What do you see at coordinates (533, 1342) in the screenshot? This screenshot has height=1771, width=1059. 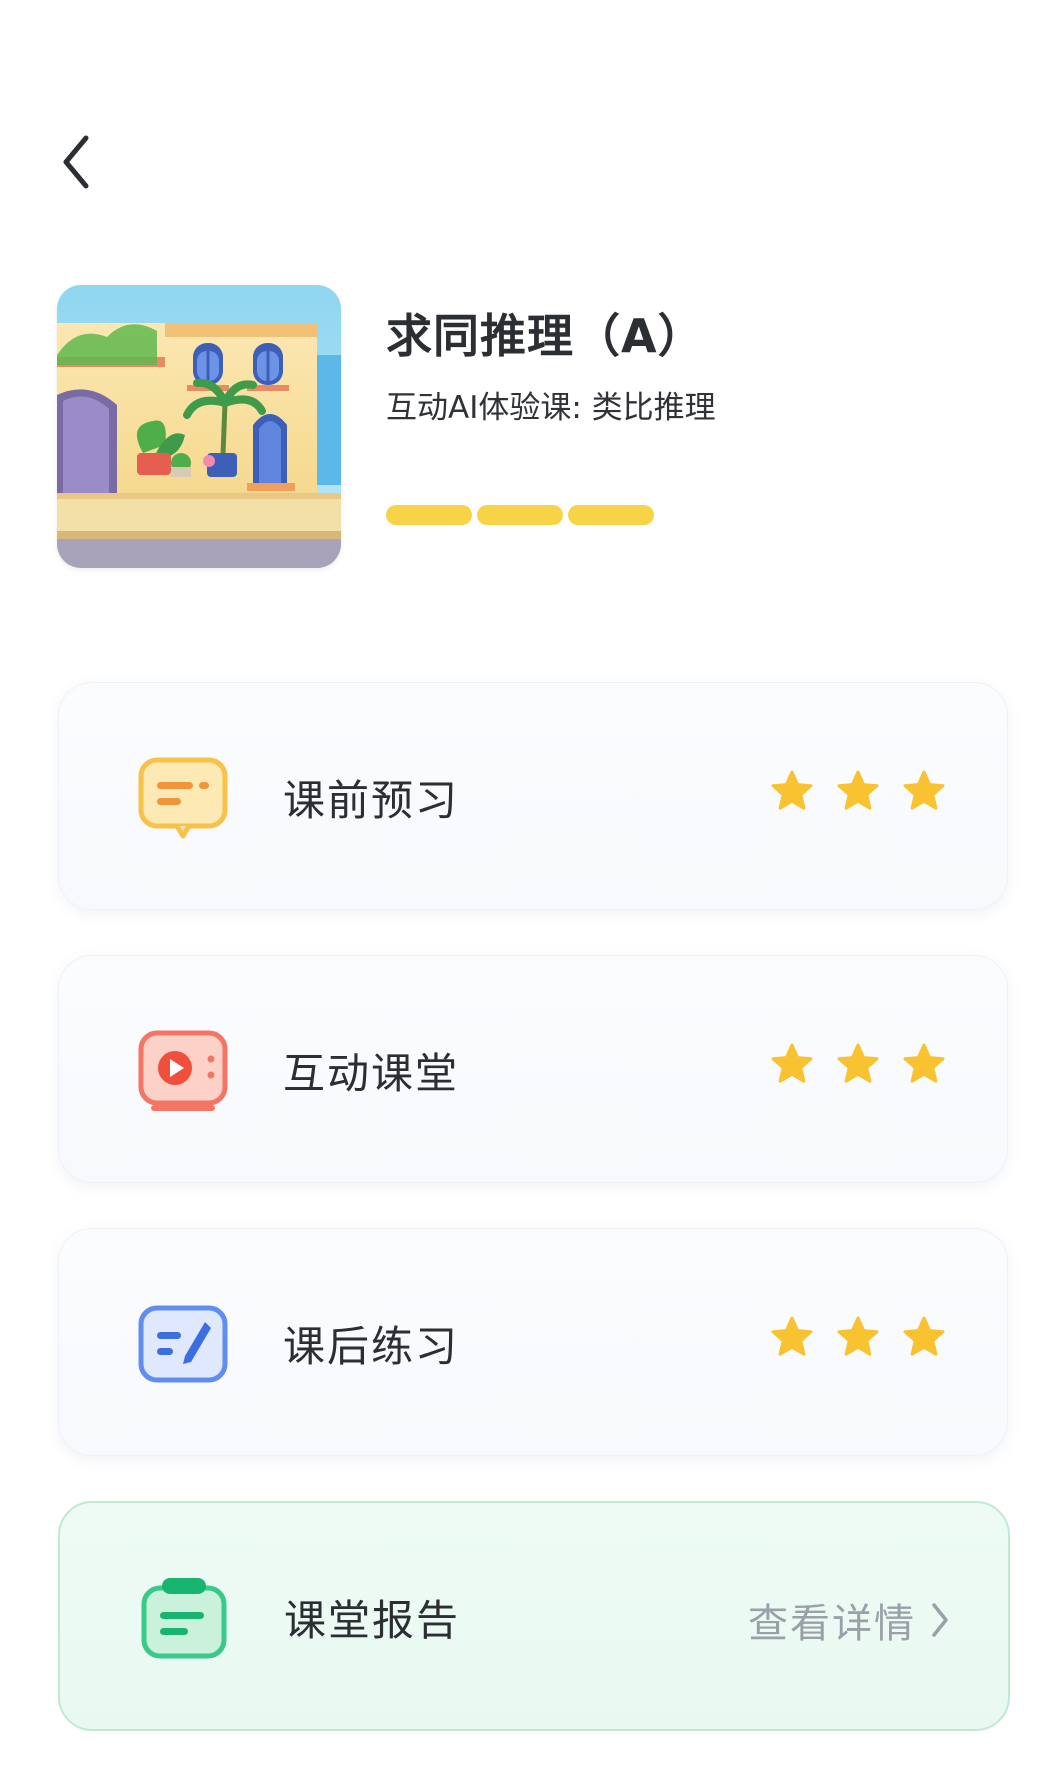 I see `section-card-practice: 课后练习` at bounding box center [533, 1342].